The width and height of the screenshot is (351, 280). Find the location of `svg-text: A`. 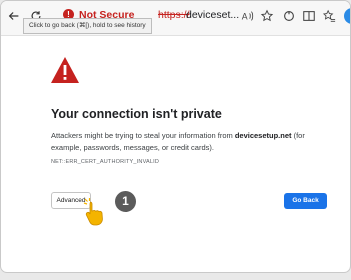

svg-text: A is located at coordinates (245, 17).